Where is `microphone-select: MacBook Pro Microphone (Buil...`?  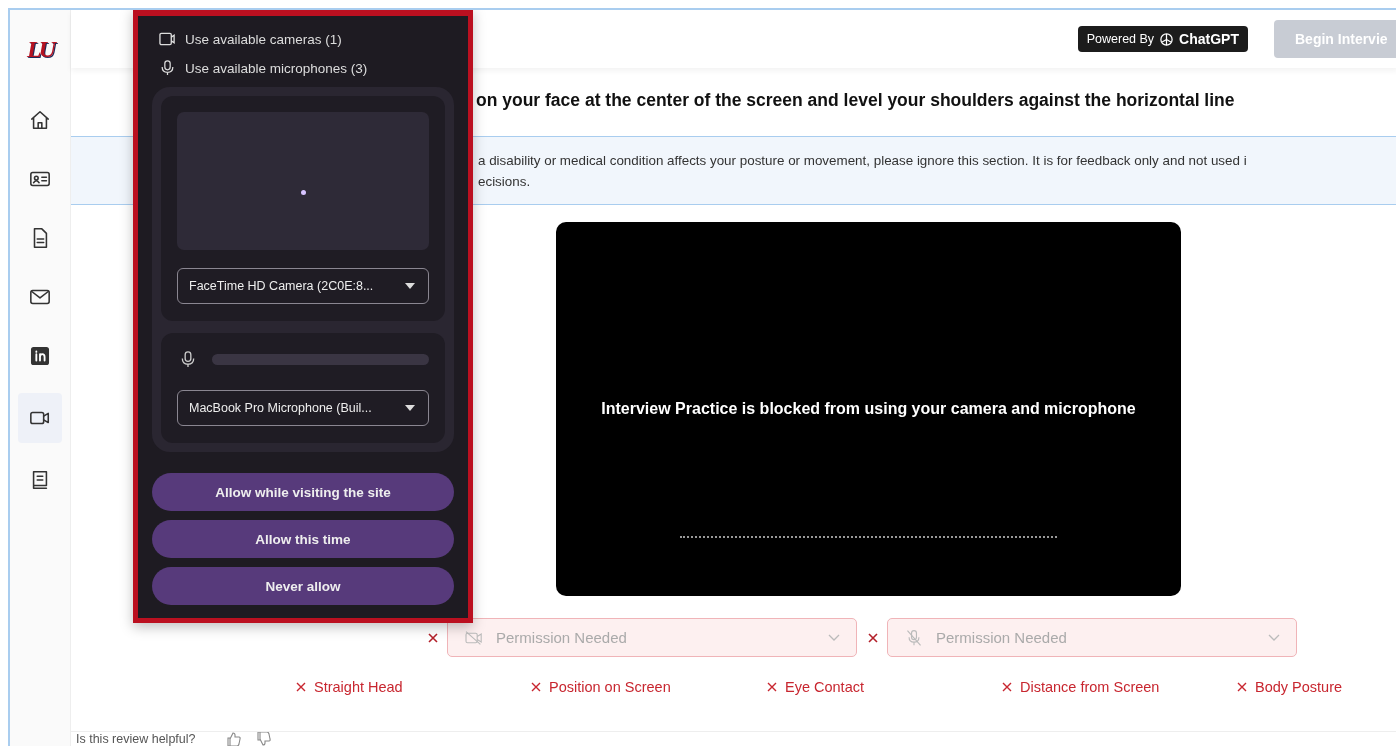
microphone-select: MacBook Pro Microphone (Buil... is located at coordinates (303, 408).